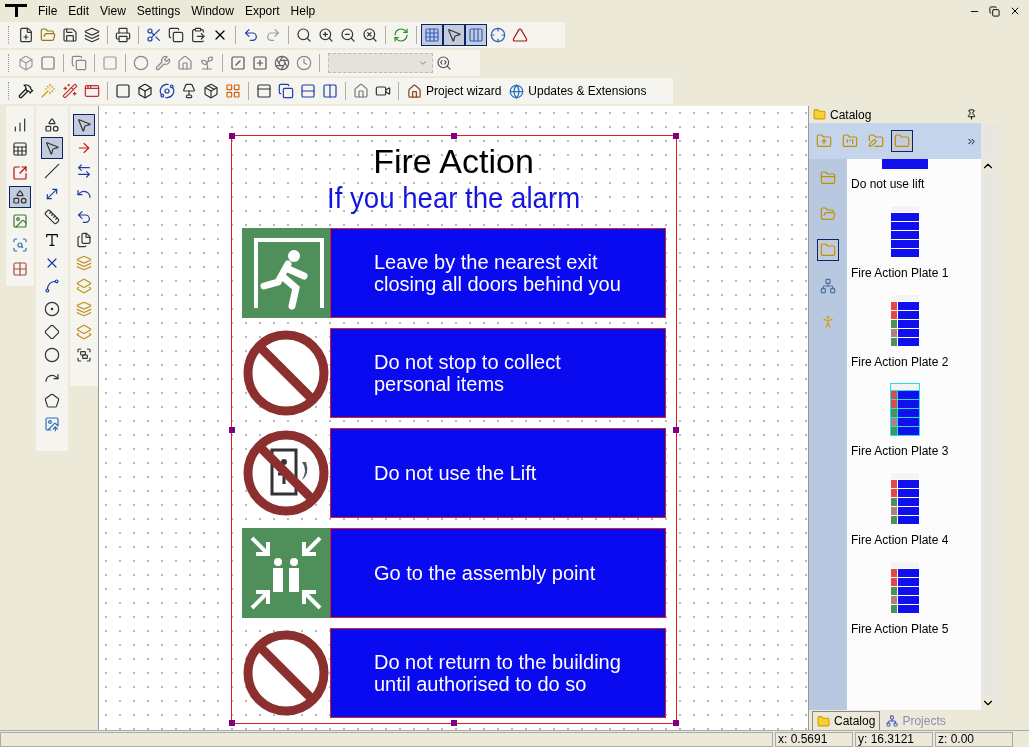 Image resolution: width=1029 pixels, height=747 pixels. Describe the element at coordinates (485, 573) in the screenshot. I see `instruction-text: Go to the assembly point` at that location.